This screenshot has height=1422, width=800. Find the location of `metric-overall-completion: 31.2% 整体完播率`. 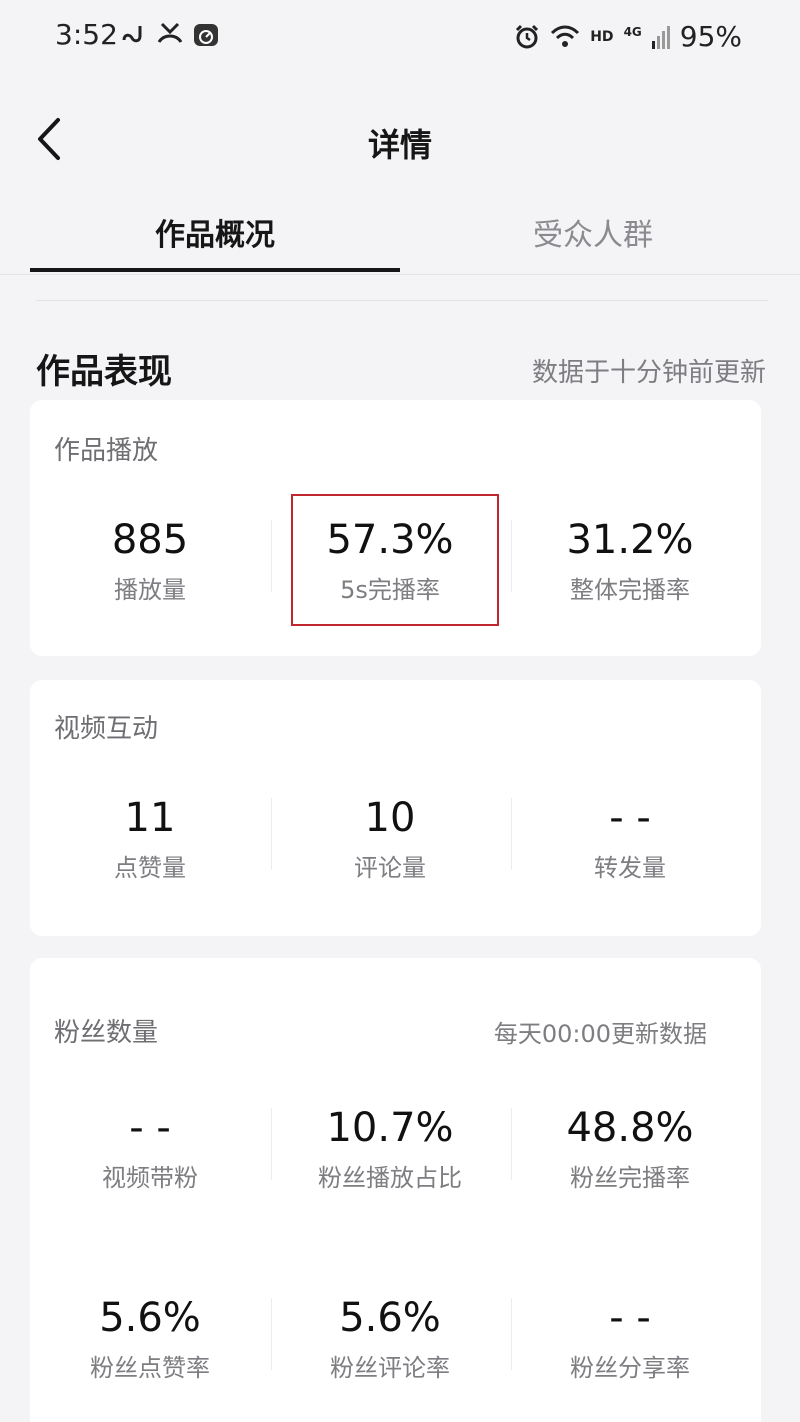

metric-overall-completion: 31.2% 整体完播率 is located at coordinates (630, 560).